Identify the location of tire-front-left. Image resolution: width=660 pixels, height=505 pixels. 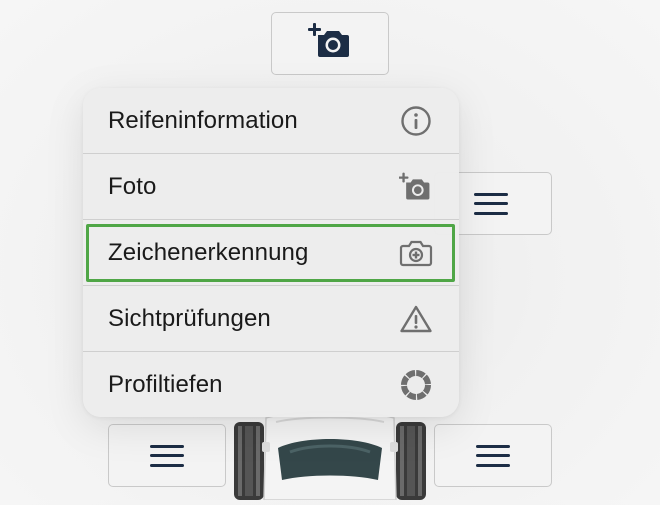
(249, 461).